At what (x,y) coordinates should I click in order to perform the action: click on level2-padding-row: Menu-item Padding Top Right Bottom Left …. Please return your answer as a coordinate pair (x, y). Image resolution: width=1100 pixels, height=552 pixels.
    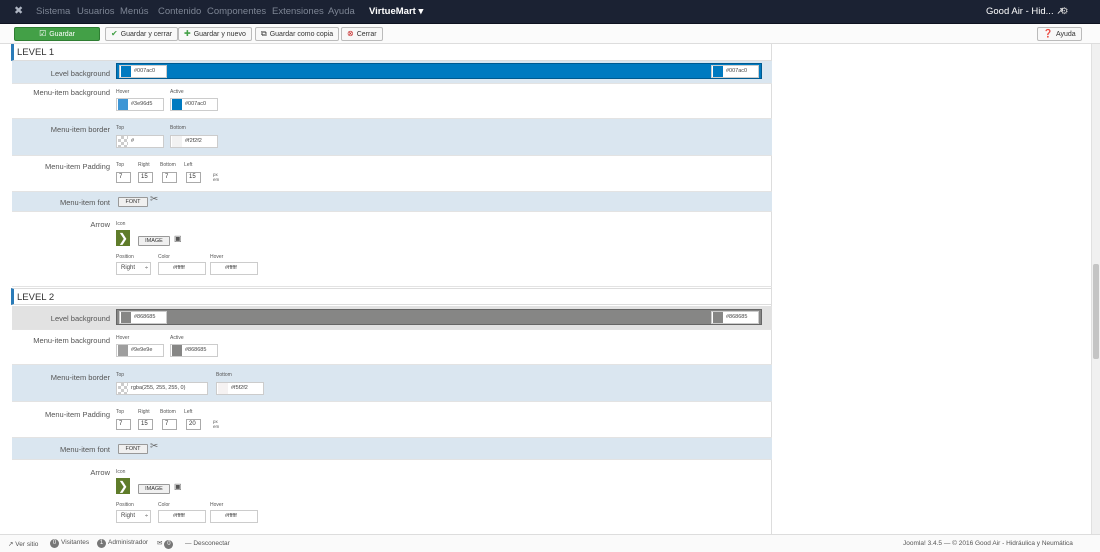
    Looking at the image, I should click on (392, 420).